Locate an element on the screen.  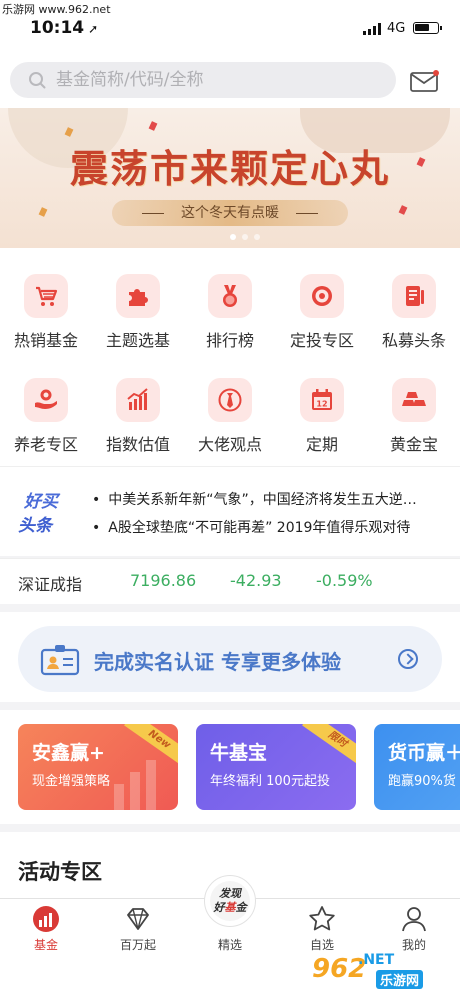
product-title: 牛基宝 is located at coordinates (239, 753).